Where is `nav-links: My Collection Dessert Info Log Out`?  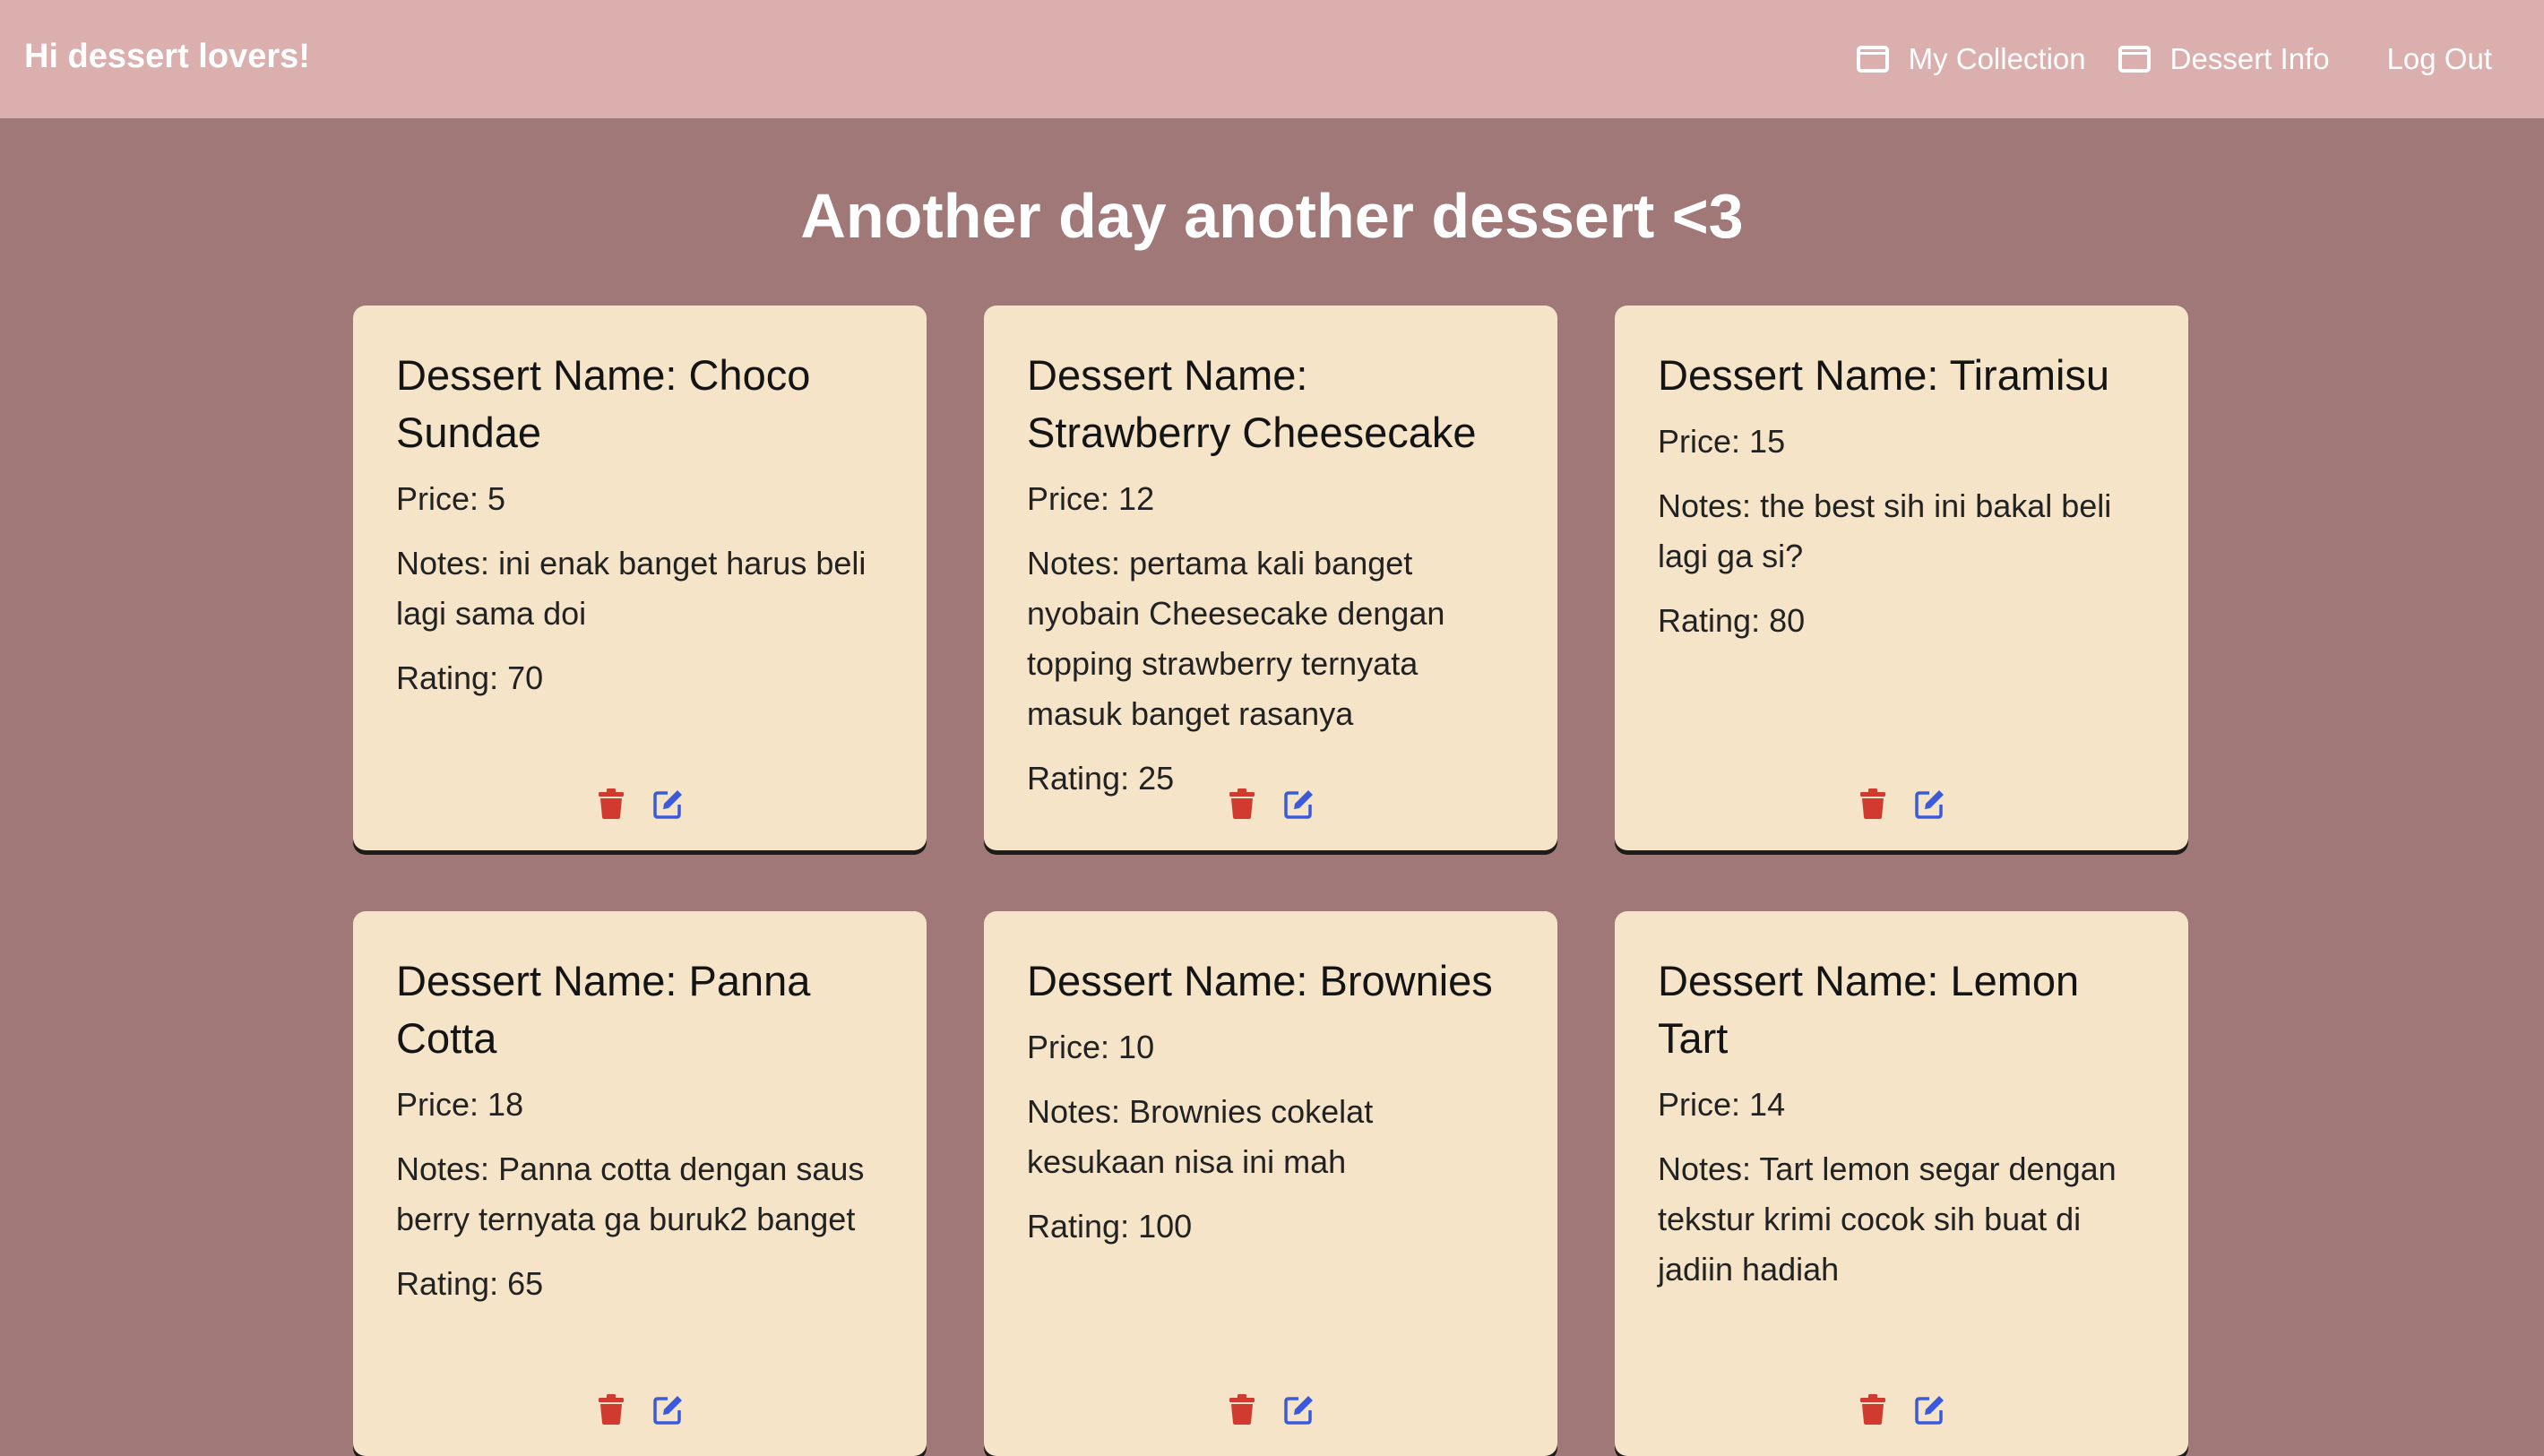 nav-links: My Collection Dessert Info Log Out is located at coordinates (2158, 59).